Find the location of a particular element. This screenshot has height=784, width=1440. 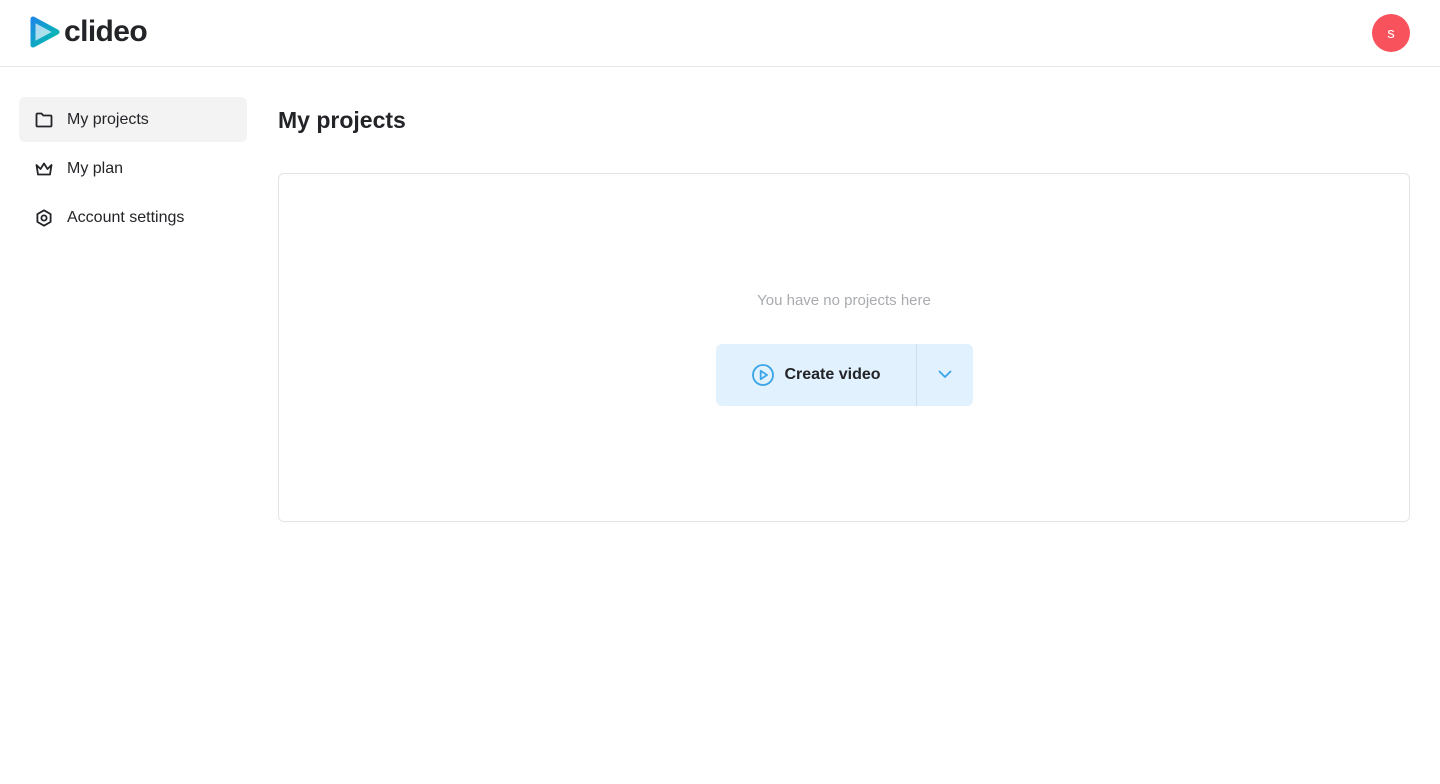

top-bar: clideo s is located at coordinates (720, 33).